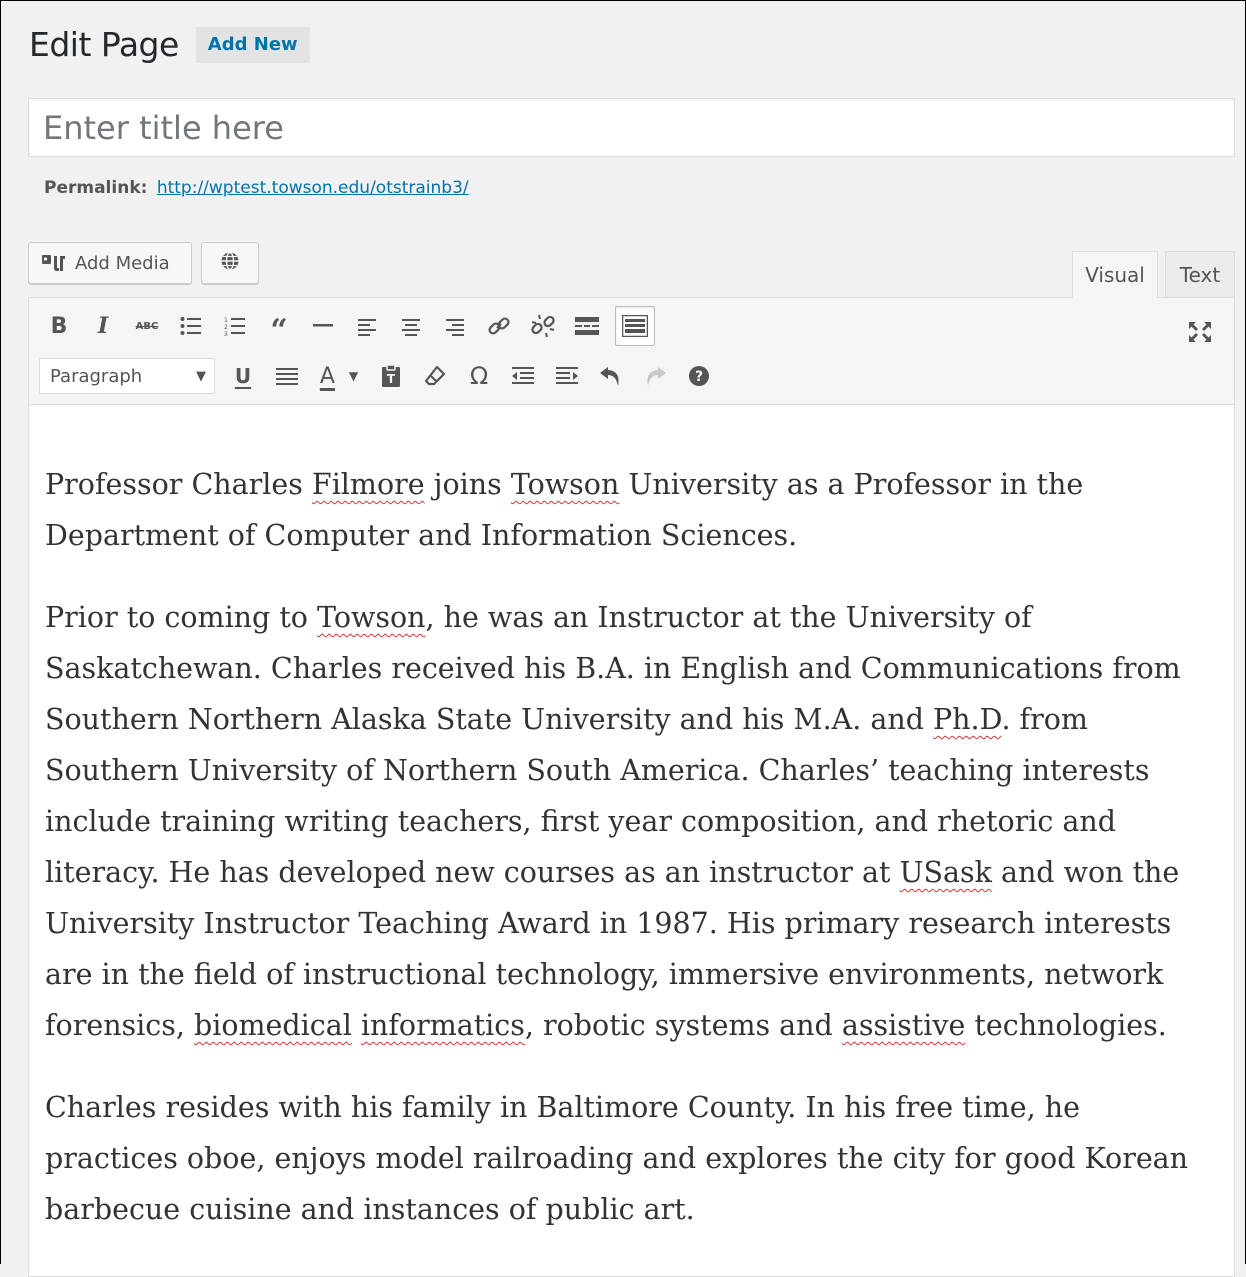  I want to click on format-select-value: Paragraph, so click(96, 376).